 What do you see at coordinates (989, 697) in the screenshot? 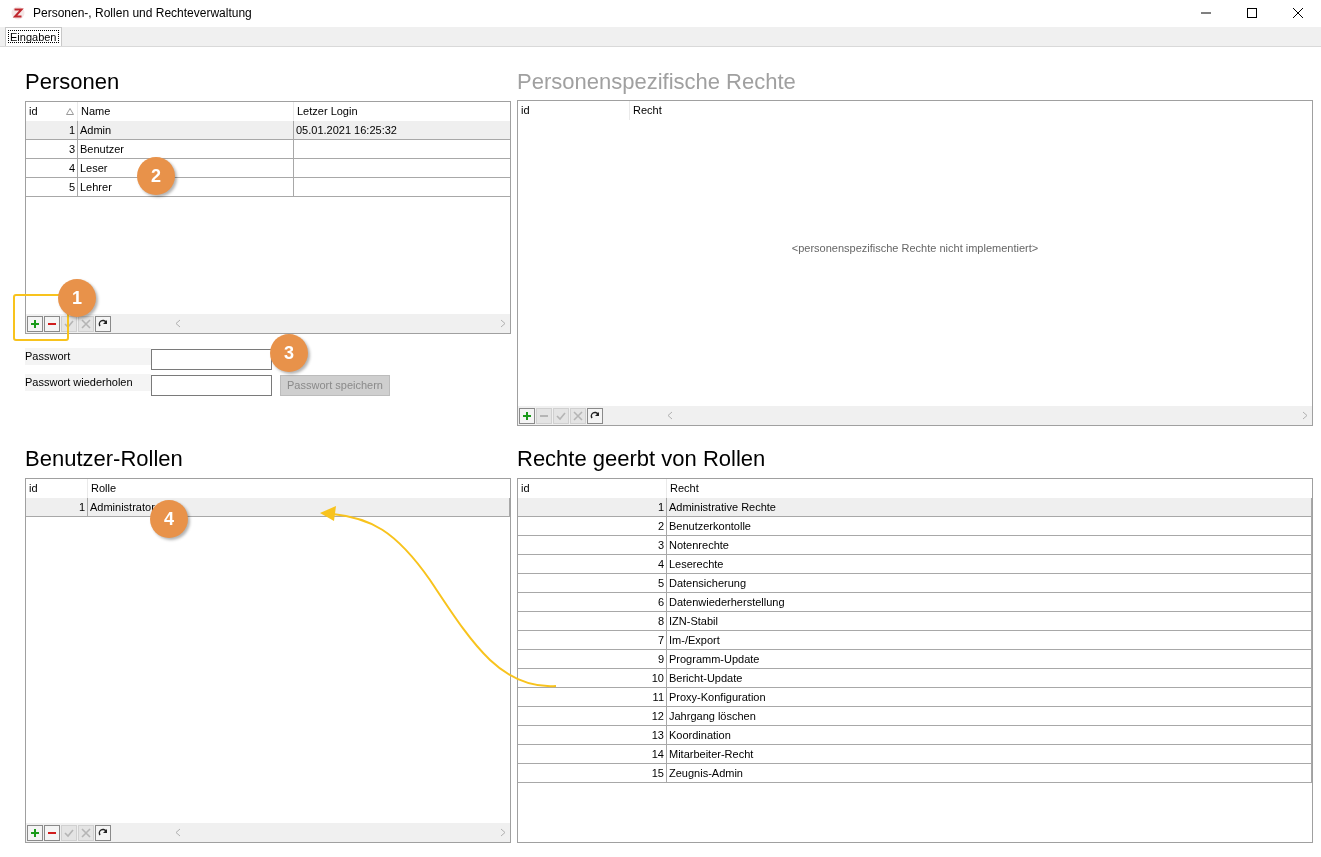
I see `name-cell: Proxy-Konfiguration` at bounding box center [989, 697].